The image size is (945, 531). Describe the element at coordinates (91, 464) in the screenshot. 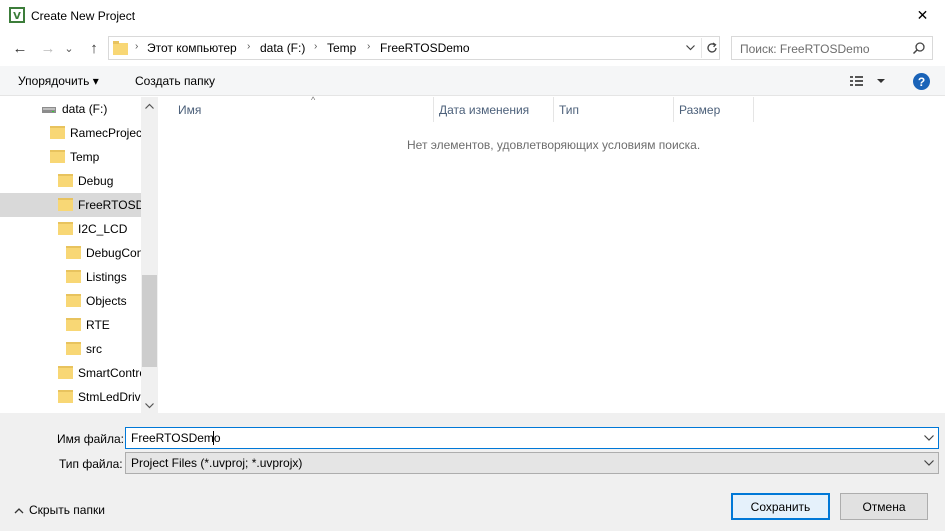

I see `filetype-label: Тип файла:` at that location.